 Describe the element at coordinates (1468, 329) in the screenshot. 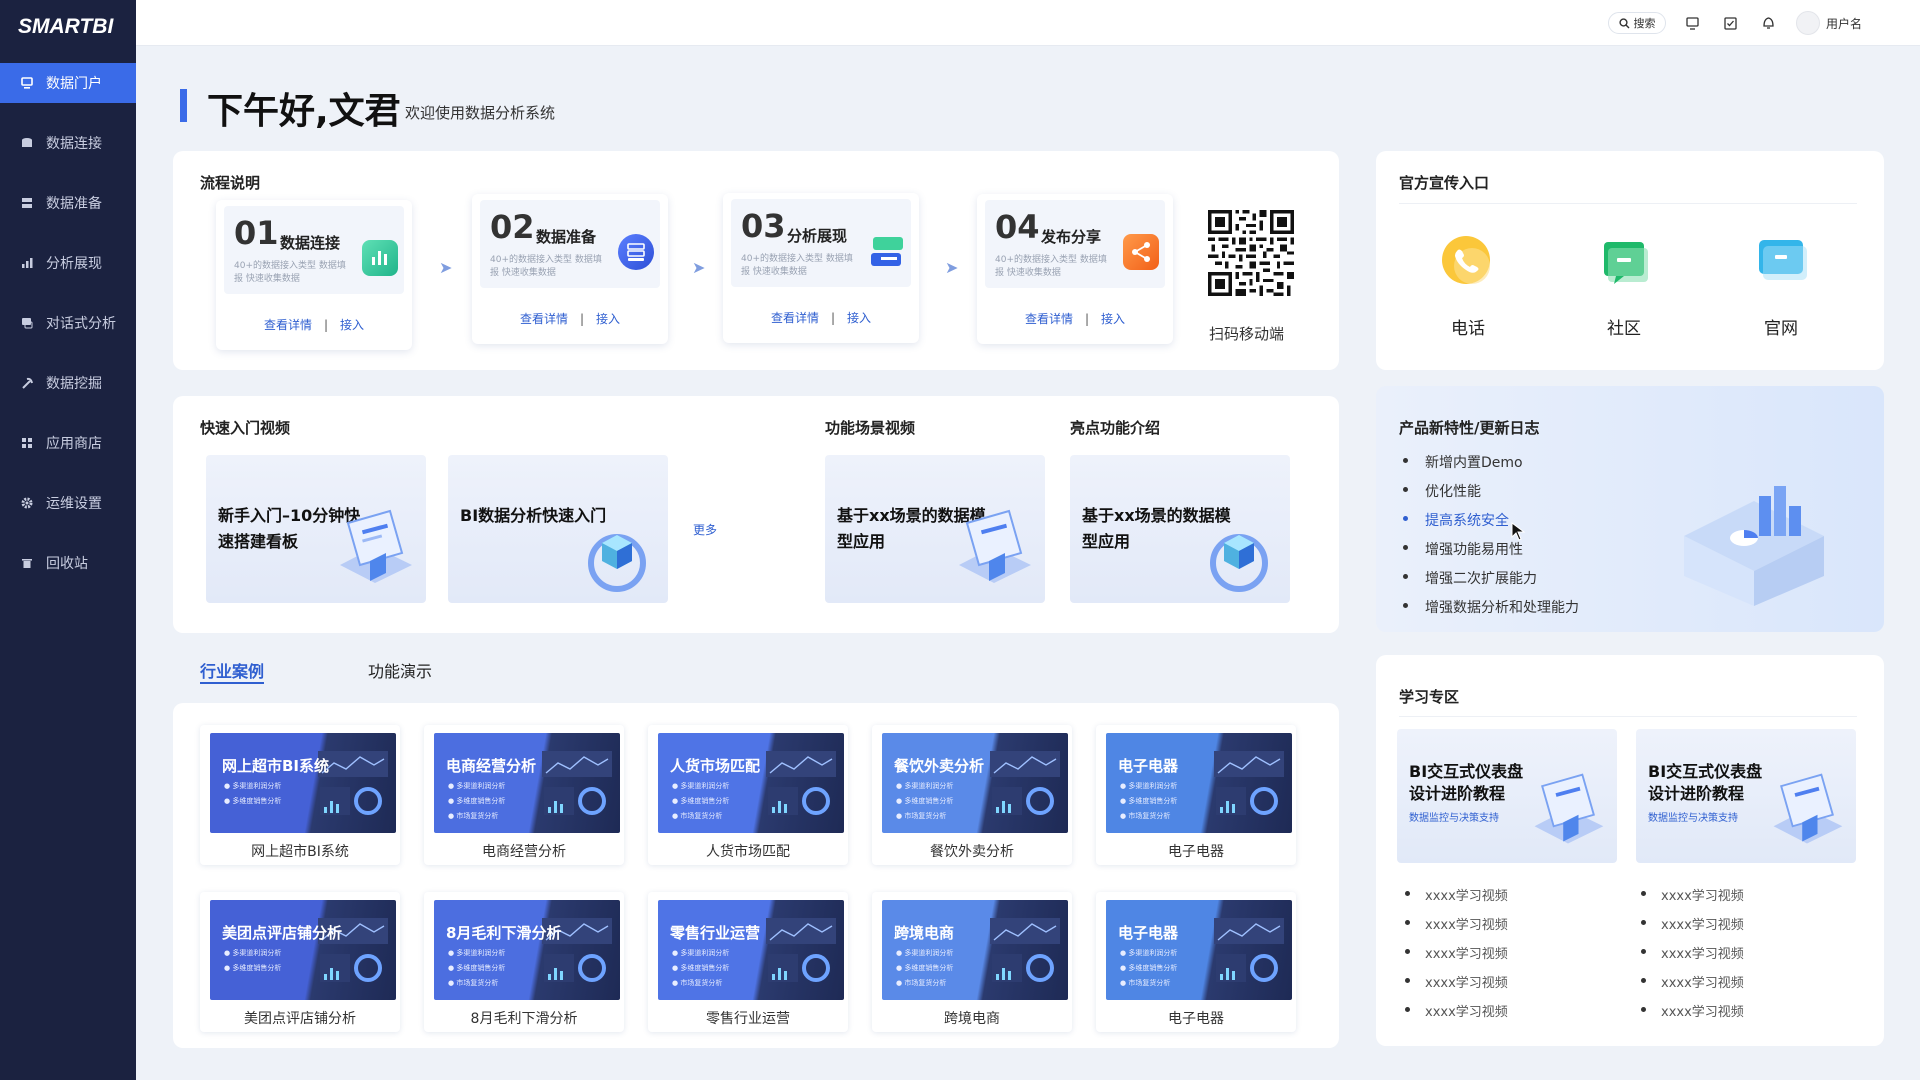

I see `promo-label: 电话` at that location.